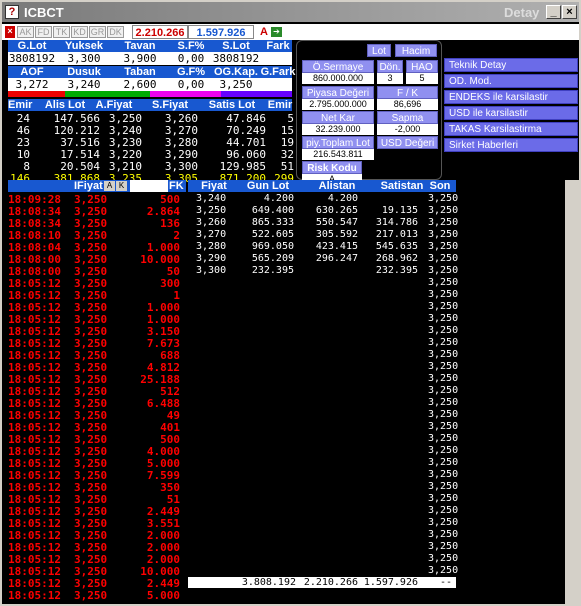 The width and height of the screenshot is (581, 606). I want to click on trade-row: 18:05:12 3,250 512, so click(97, 391).